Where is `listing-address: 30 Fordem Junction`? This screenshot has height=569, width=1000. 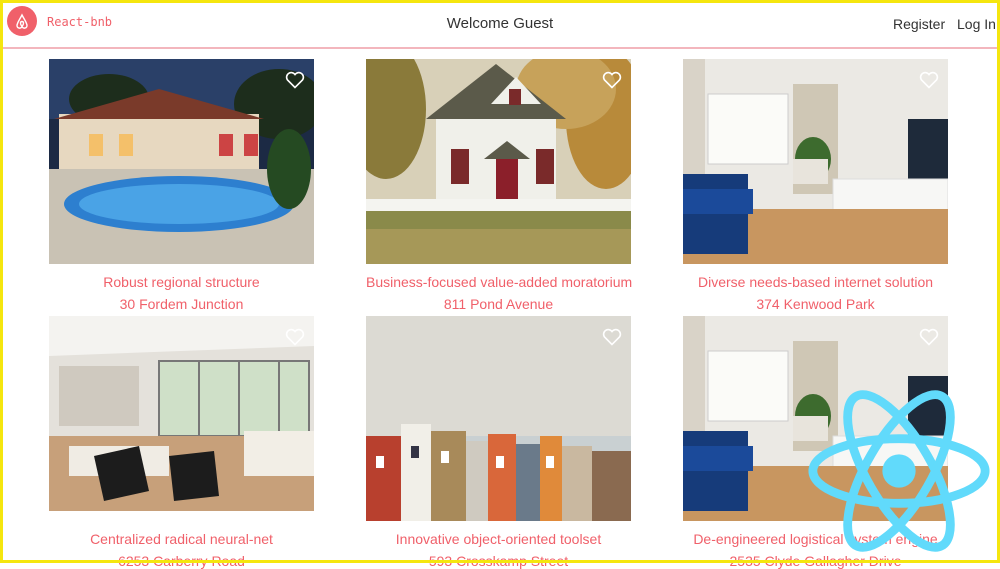
listing-address: 30 Fordem Junction is located at coordinates (181, 304).